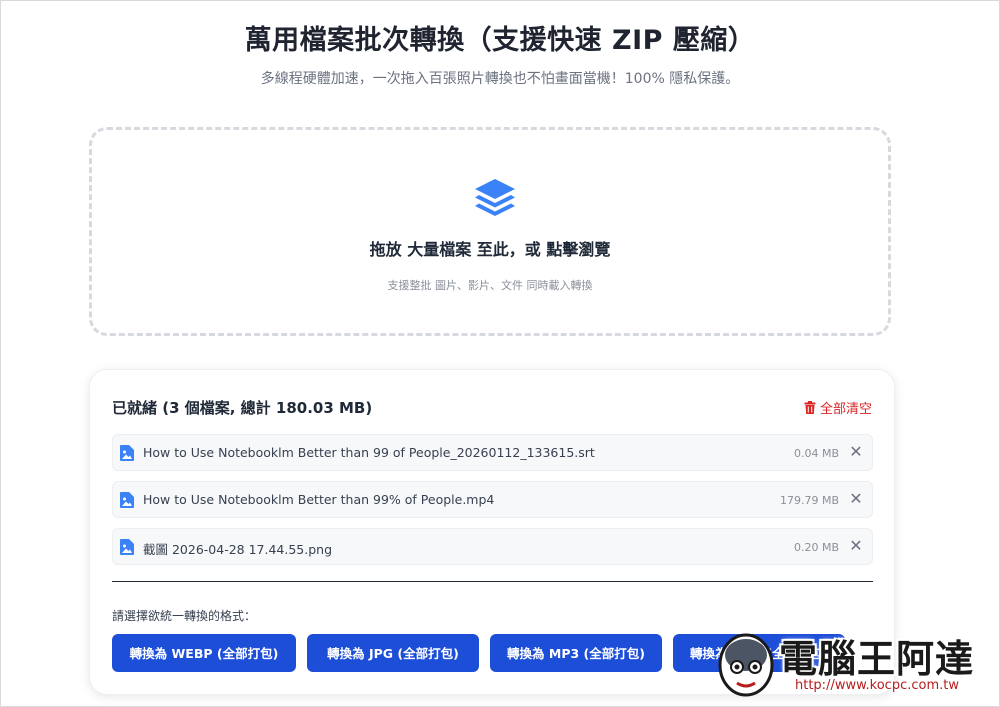  Describe the element at coordinates (810, 407) in the screenshot. I see `trash-icon` at that location.